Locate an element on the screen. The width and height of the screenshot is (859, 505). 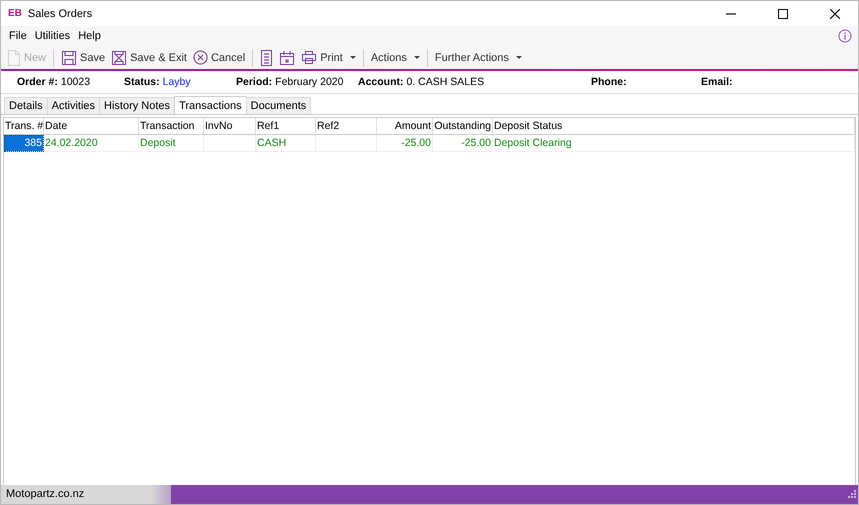
app-logo: EB is located at coordinates (15, 13).